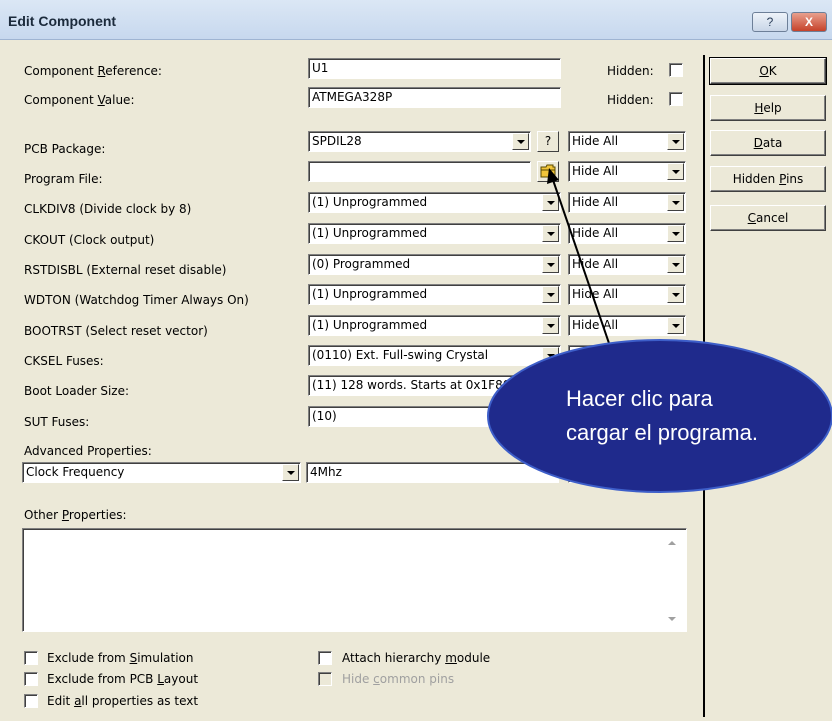 This screenshot has width=832, height=721. What do you see at coordinates (161, 472) in the screenshot?
I see `advanced-property-select: Clock Frequency` at bounding box center [161, 472].